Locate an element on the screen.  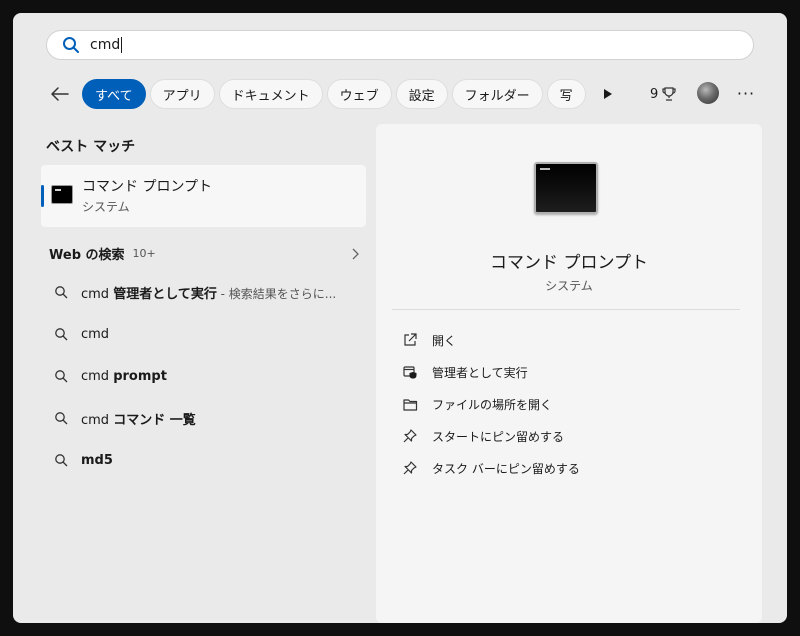
chip-apps: アプリ is located at coordinates (182, 94).